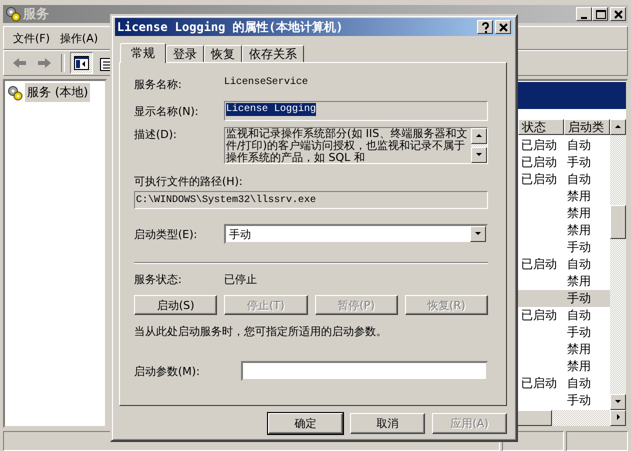  I want to click on status-pane, so click(597, 441).